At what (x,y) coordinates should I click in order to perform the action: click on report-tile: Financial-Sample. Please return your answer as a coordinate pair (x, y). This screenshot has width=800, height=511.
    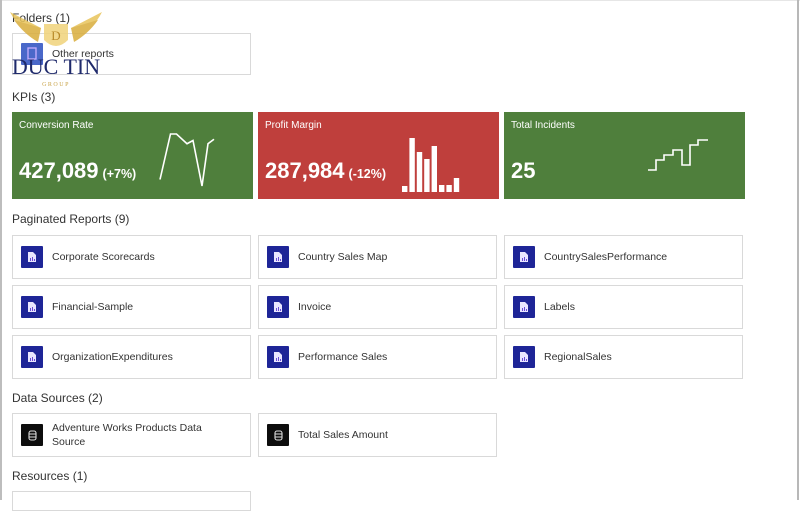
    Looking at the image, I should click on (131, 307).